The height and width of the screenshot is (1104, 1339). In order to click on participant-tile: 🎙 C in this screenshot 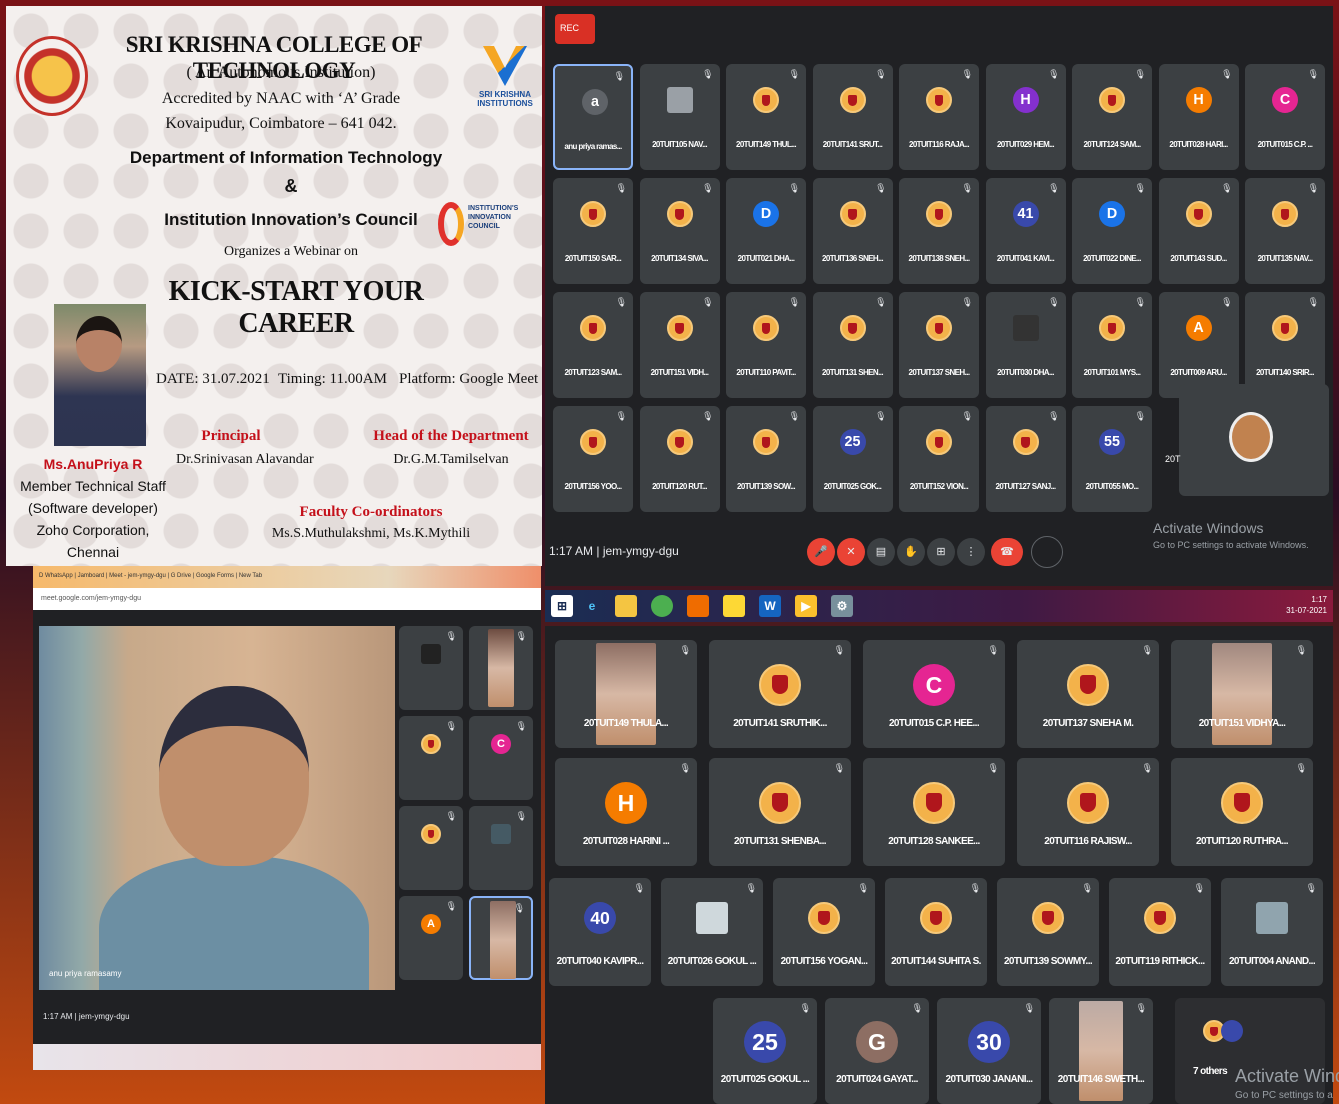, I will do `click(501, 758)`.